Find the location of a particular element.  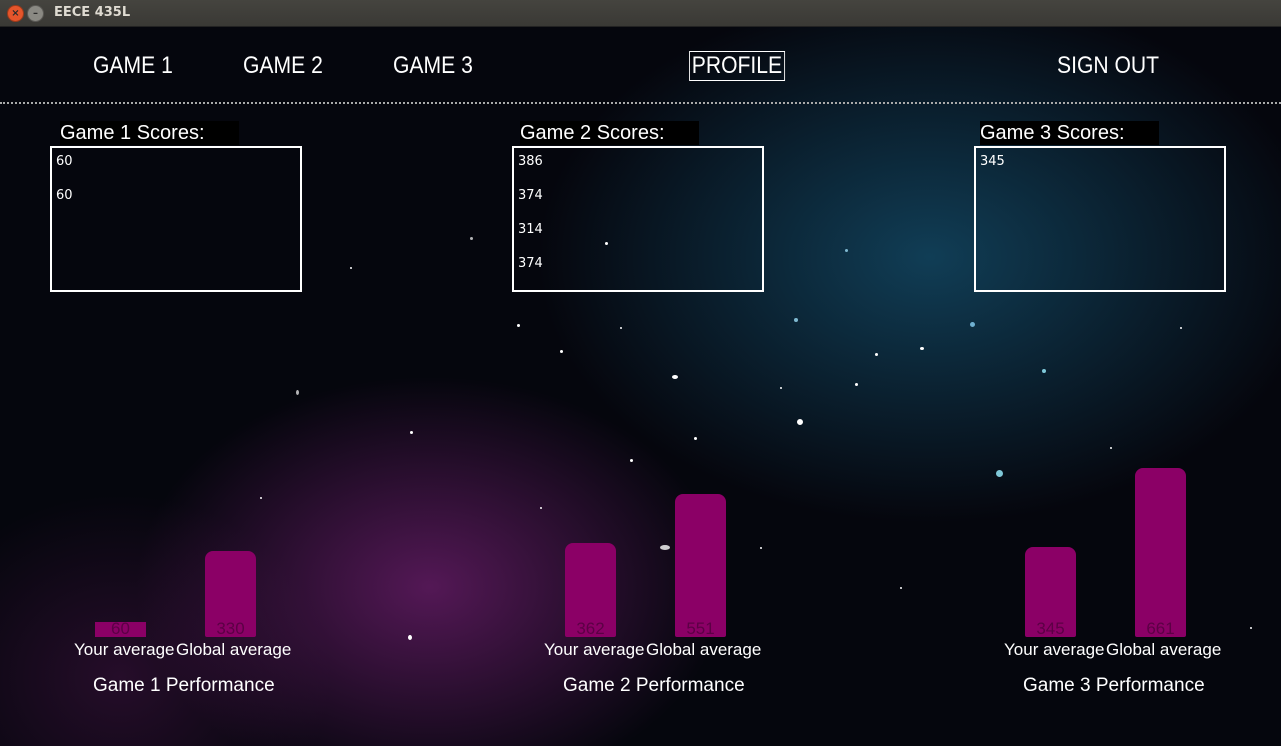

bar-value: 60 is located at coordinates (120, 628).